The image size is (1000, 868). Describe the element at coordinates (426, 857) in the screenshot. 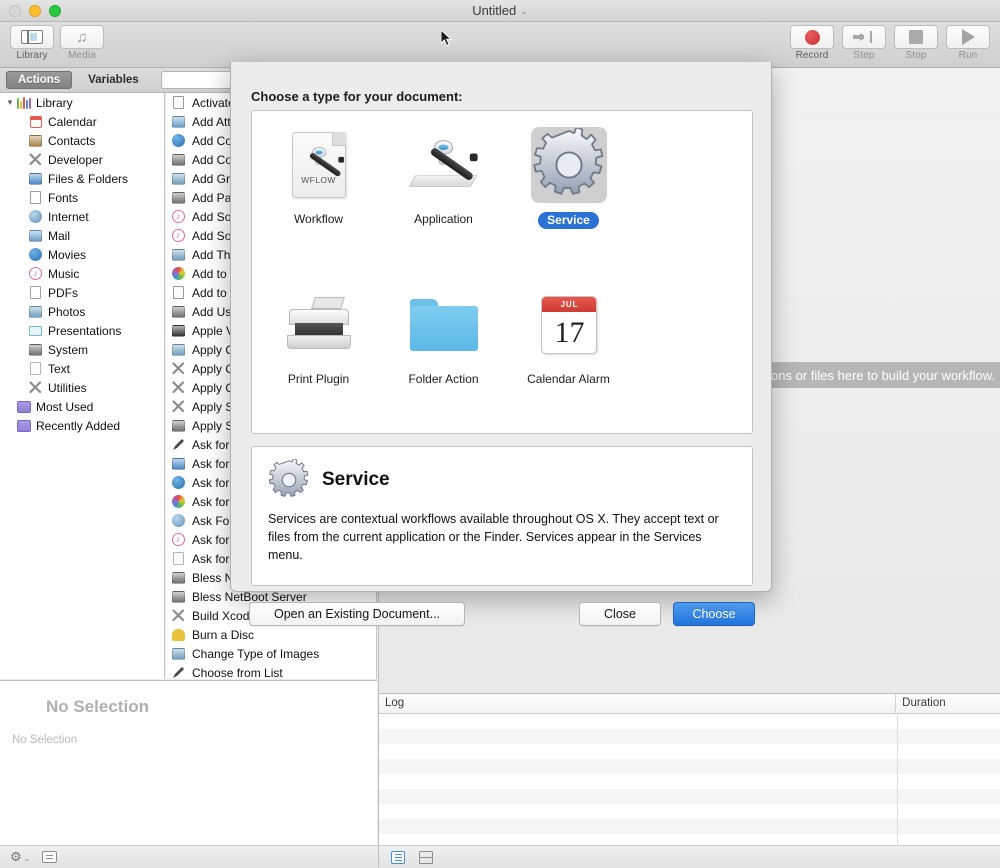

I see `log-split-view-icon` at that location.